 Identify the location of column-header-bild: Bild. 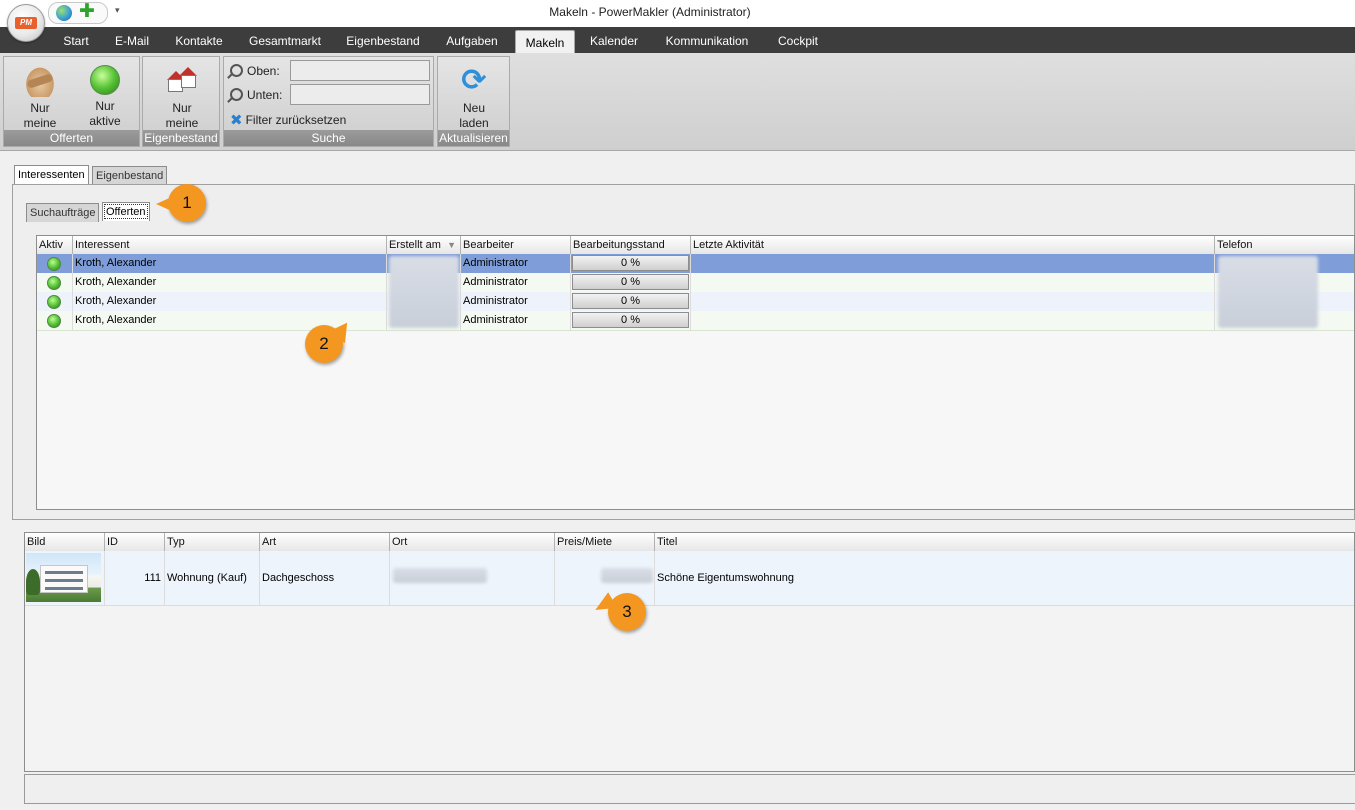
(65, 542).